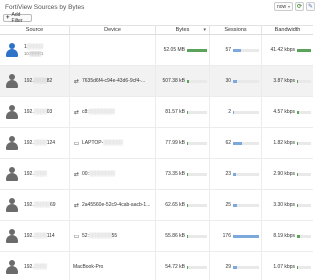 This screenshot has height=280, width=320. Describe the element at coordinates (175, 205) in the screenshot. I see `bytes-value: 62.65 kB` at that location.